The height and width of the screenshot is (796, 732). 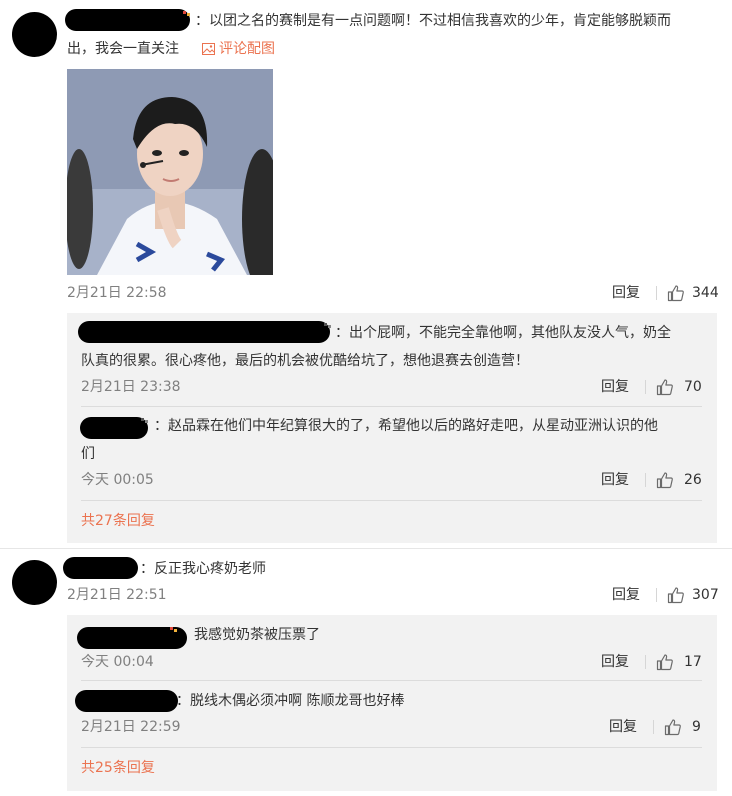 What do you see at coordinates (117, 662) in the screenshot?
I see `reply-time: 今天 00:04` at bounding box center [117, 662].